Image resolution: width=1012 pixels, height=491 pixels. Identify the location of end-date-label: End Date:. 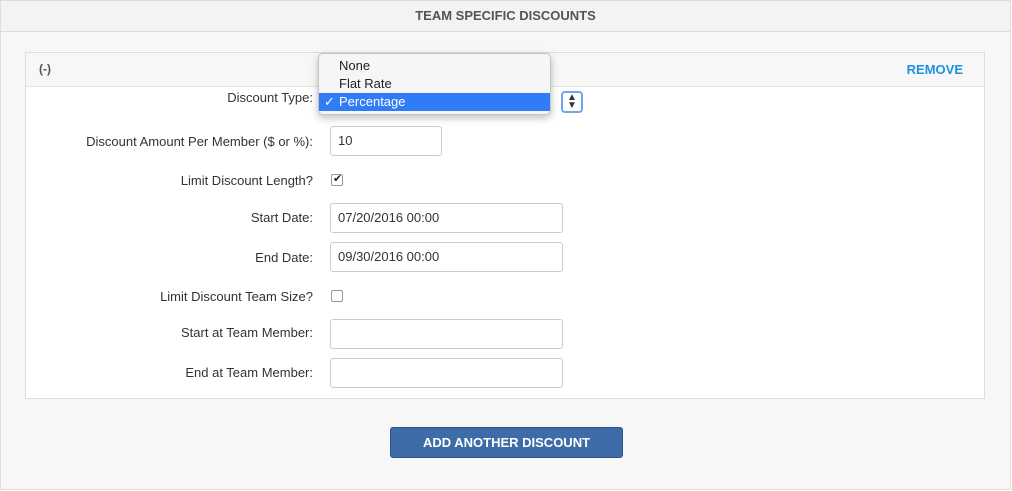
(284, 257).